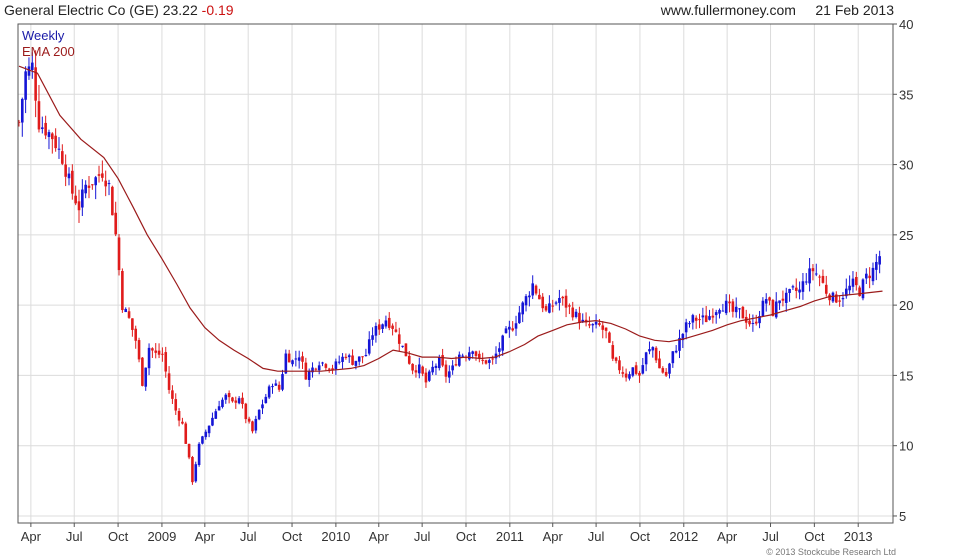 This screenshot has height=560, width=980. I want to click on security-name: General Electric Co (GE), so click(81, 10).